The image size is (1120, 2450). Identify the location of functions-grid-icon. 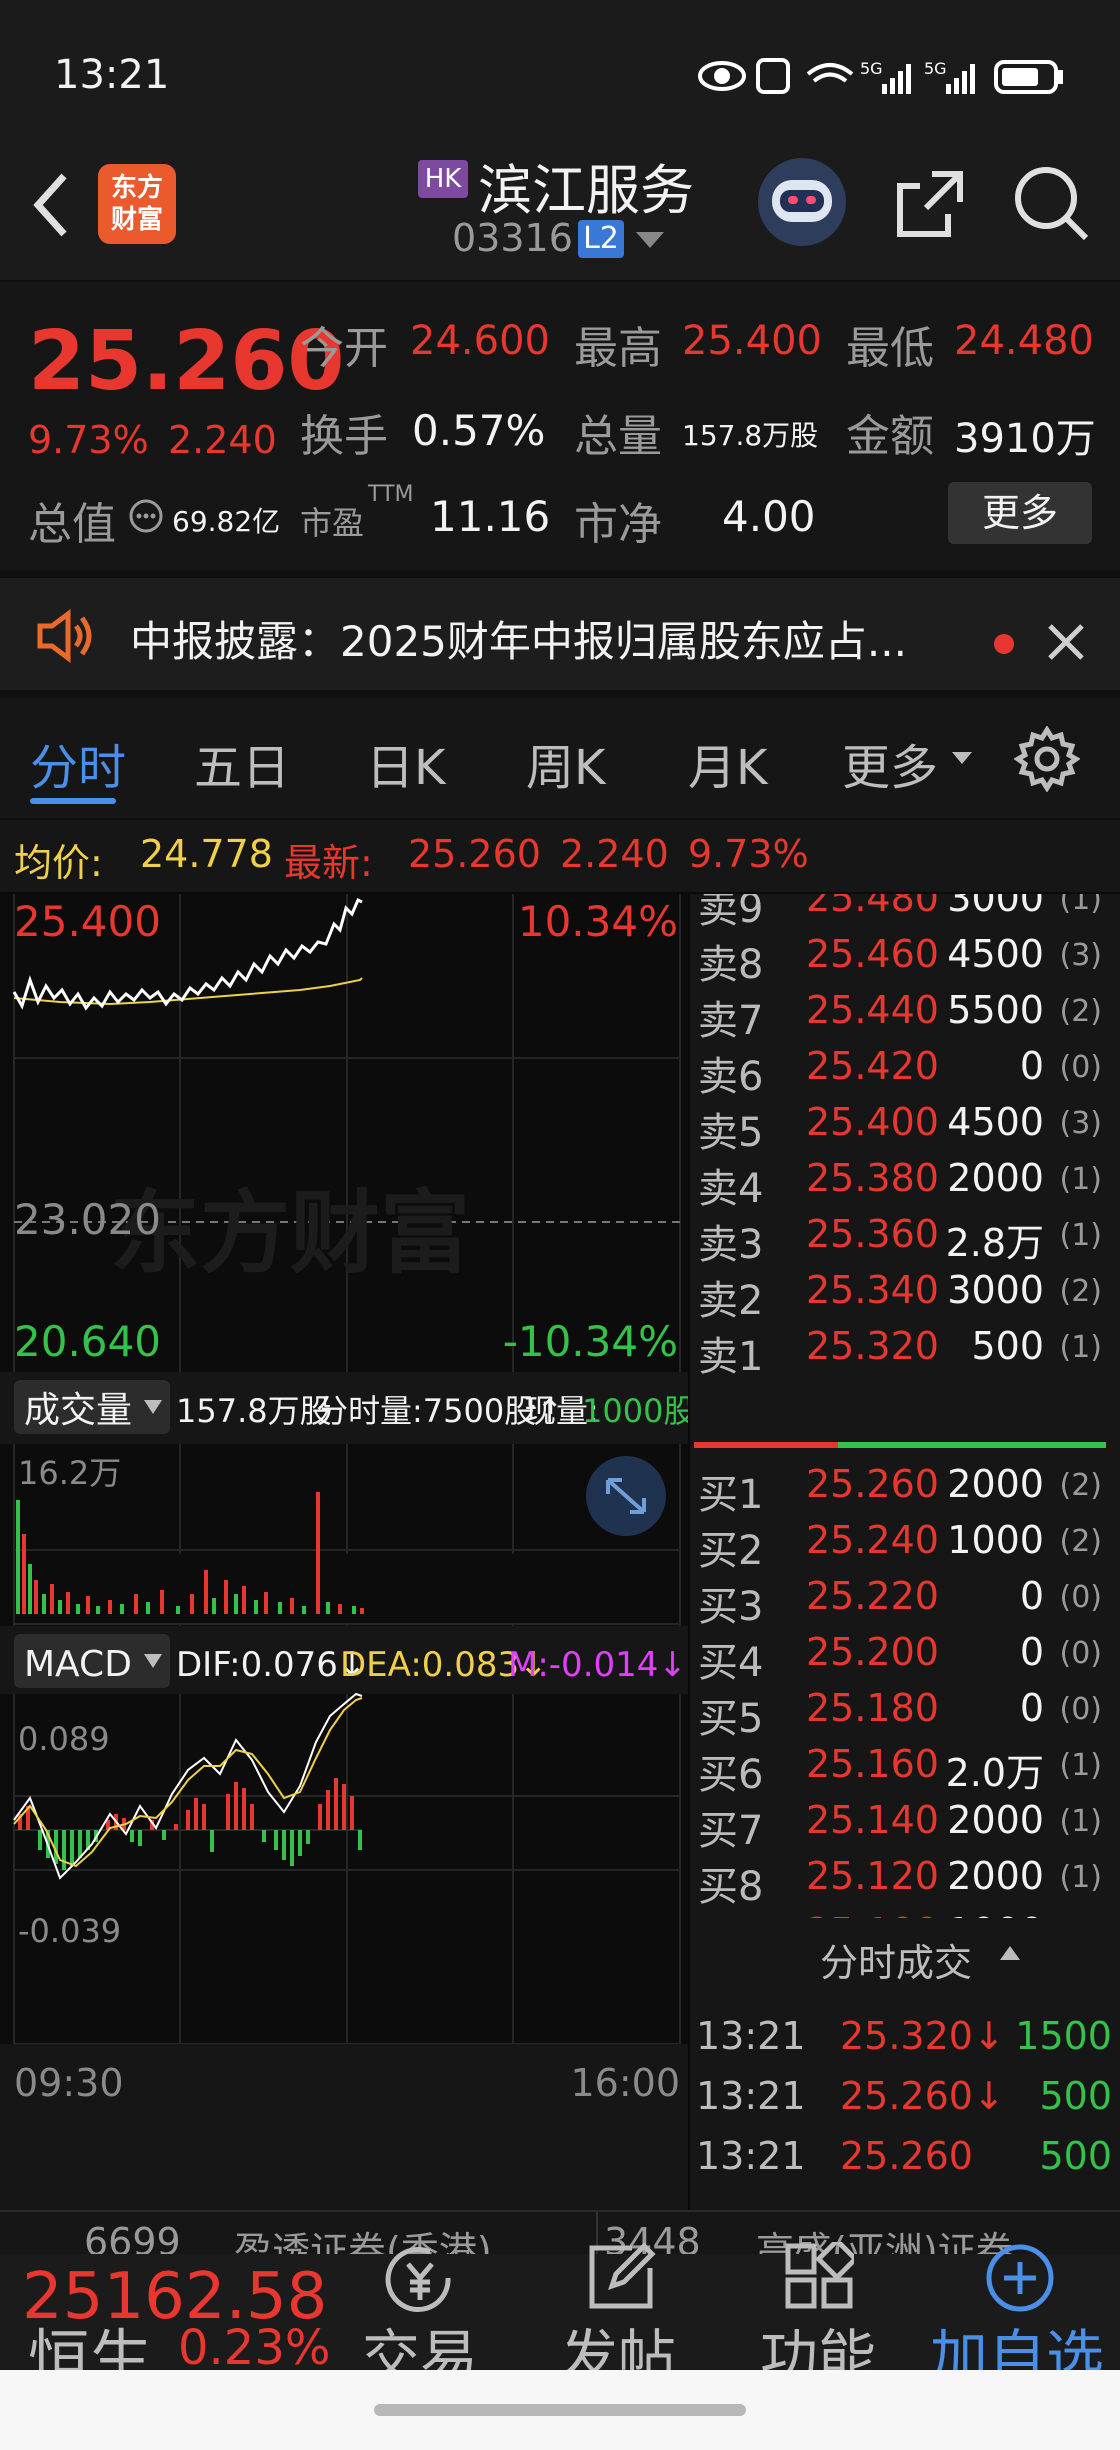
(819, 2277).